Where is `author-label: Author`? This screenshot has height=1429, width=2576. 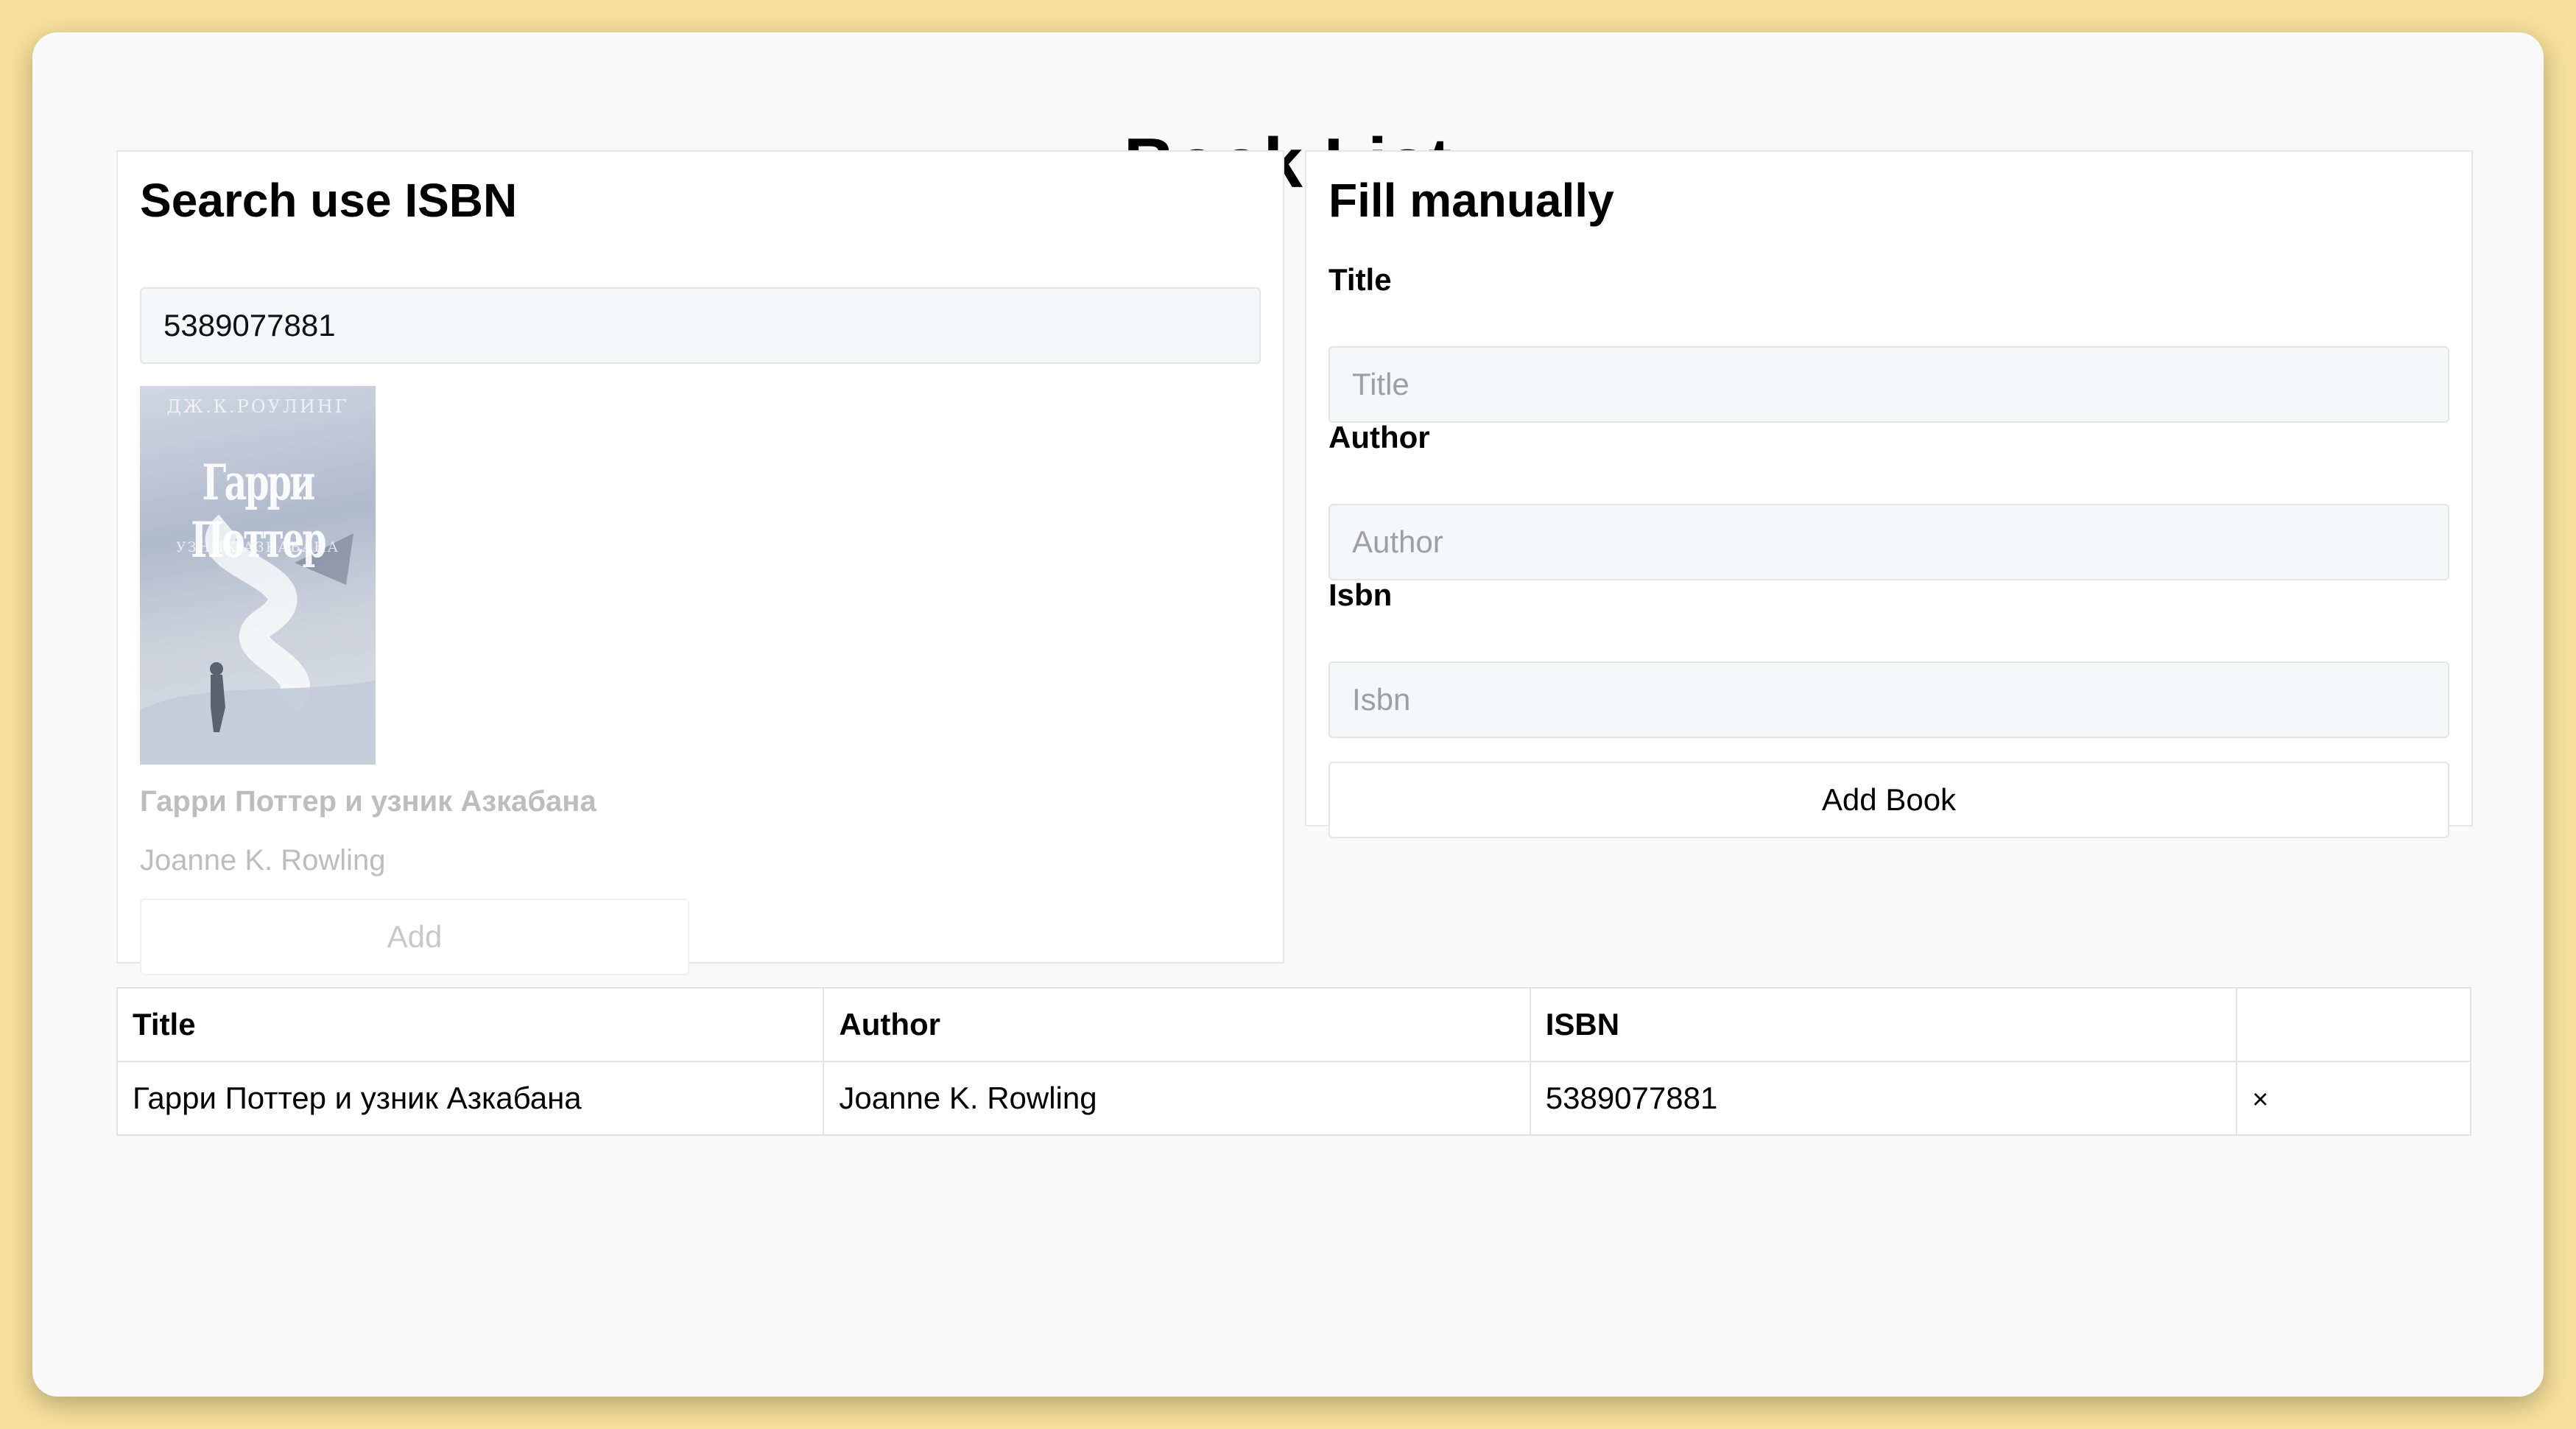
author-label: Author is located at coordinates (1379, 437).